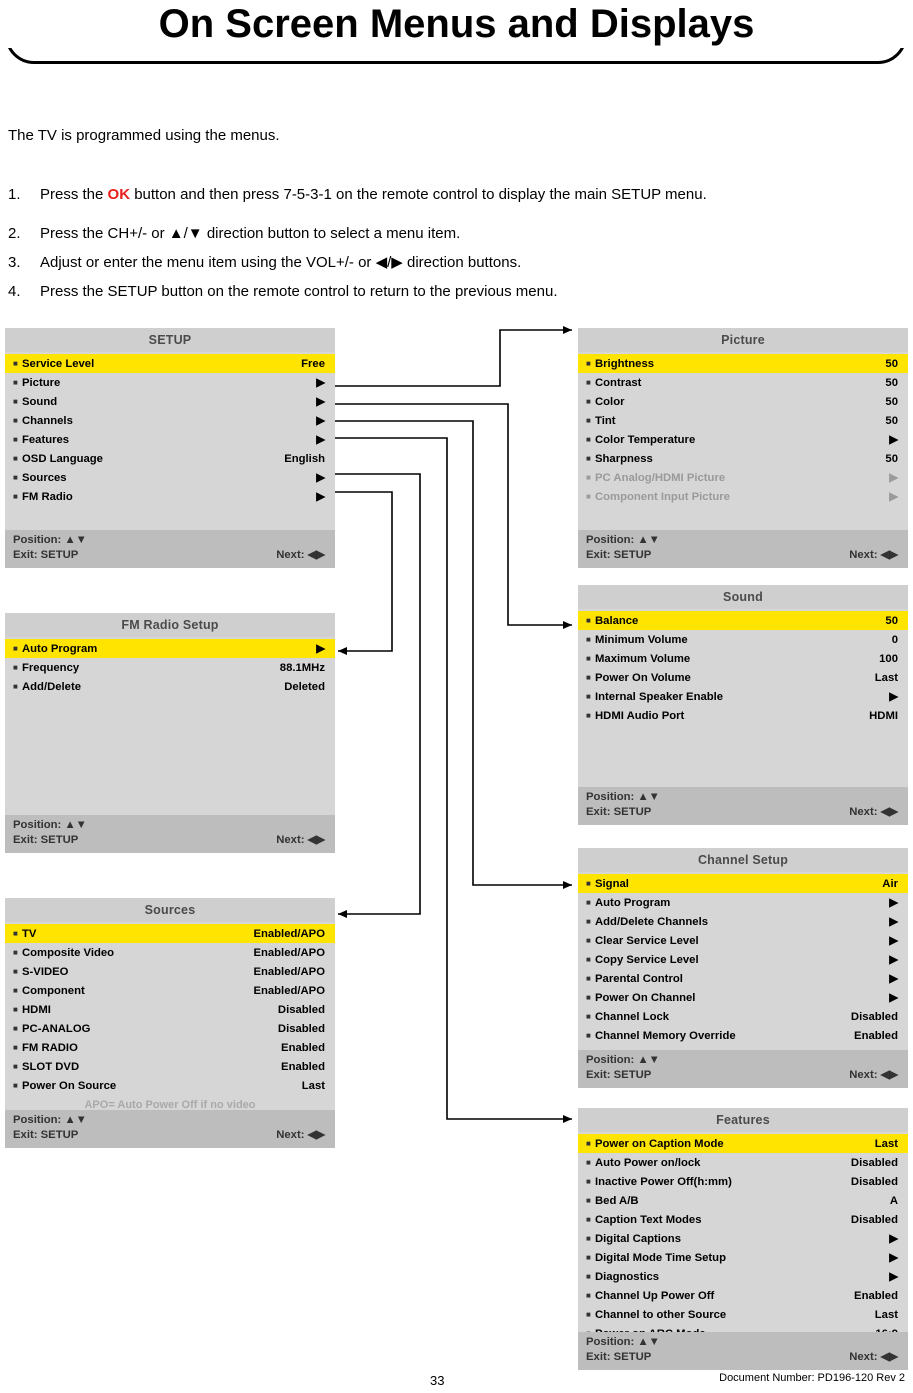 This screenshot has width=913, height=1393. Describe the element at coordinates (743, 978) in the screenshot. I see `menu-row: ■ Parental Control ▶` at that location.